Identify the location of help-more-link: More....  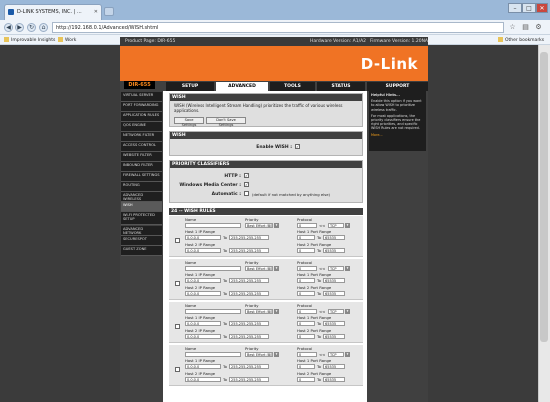
(397, 135).